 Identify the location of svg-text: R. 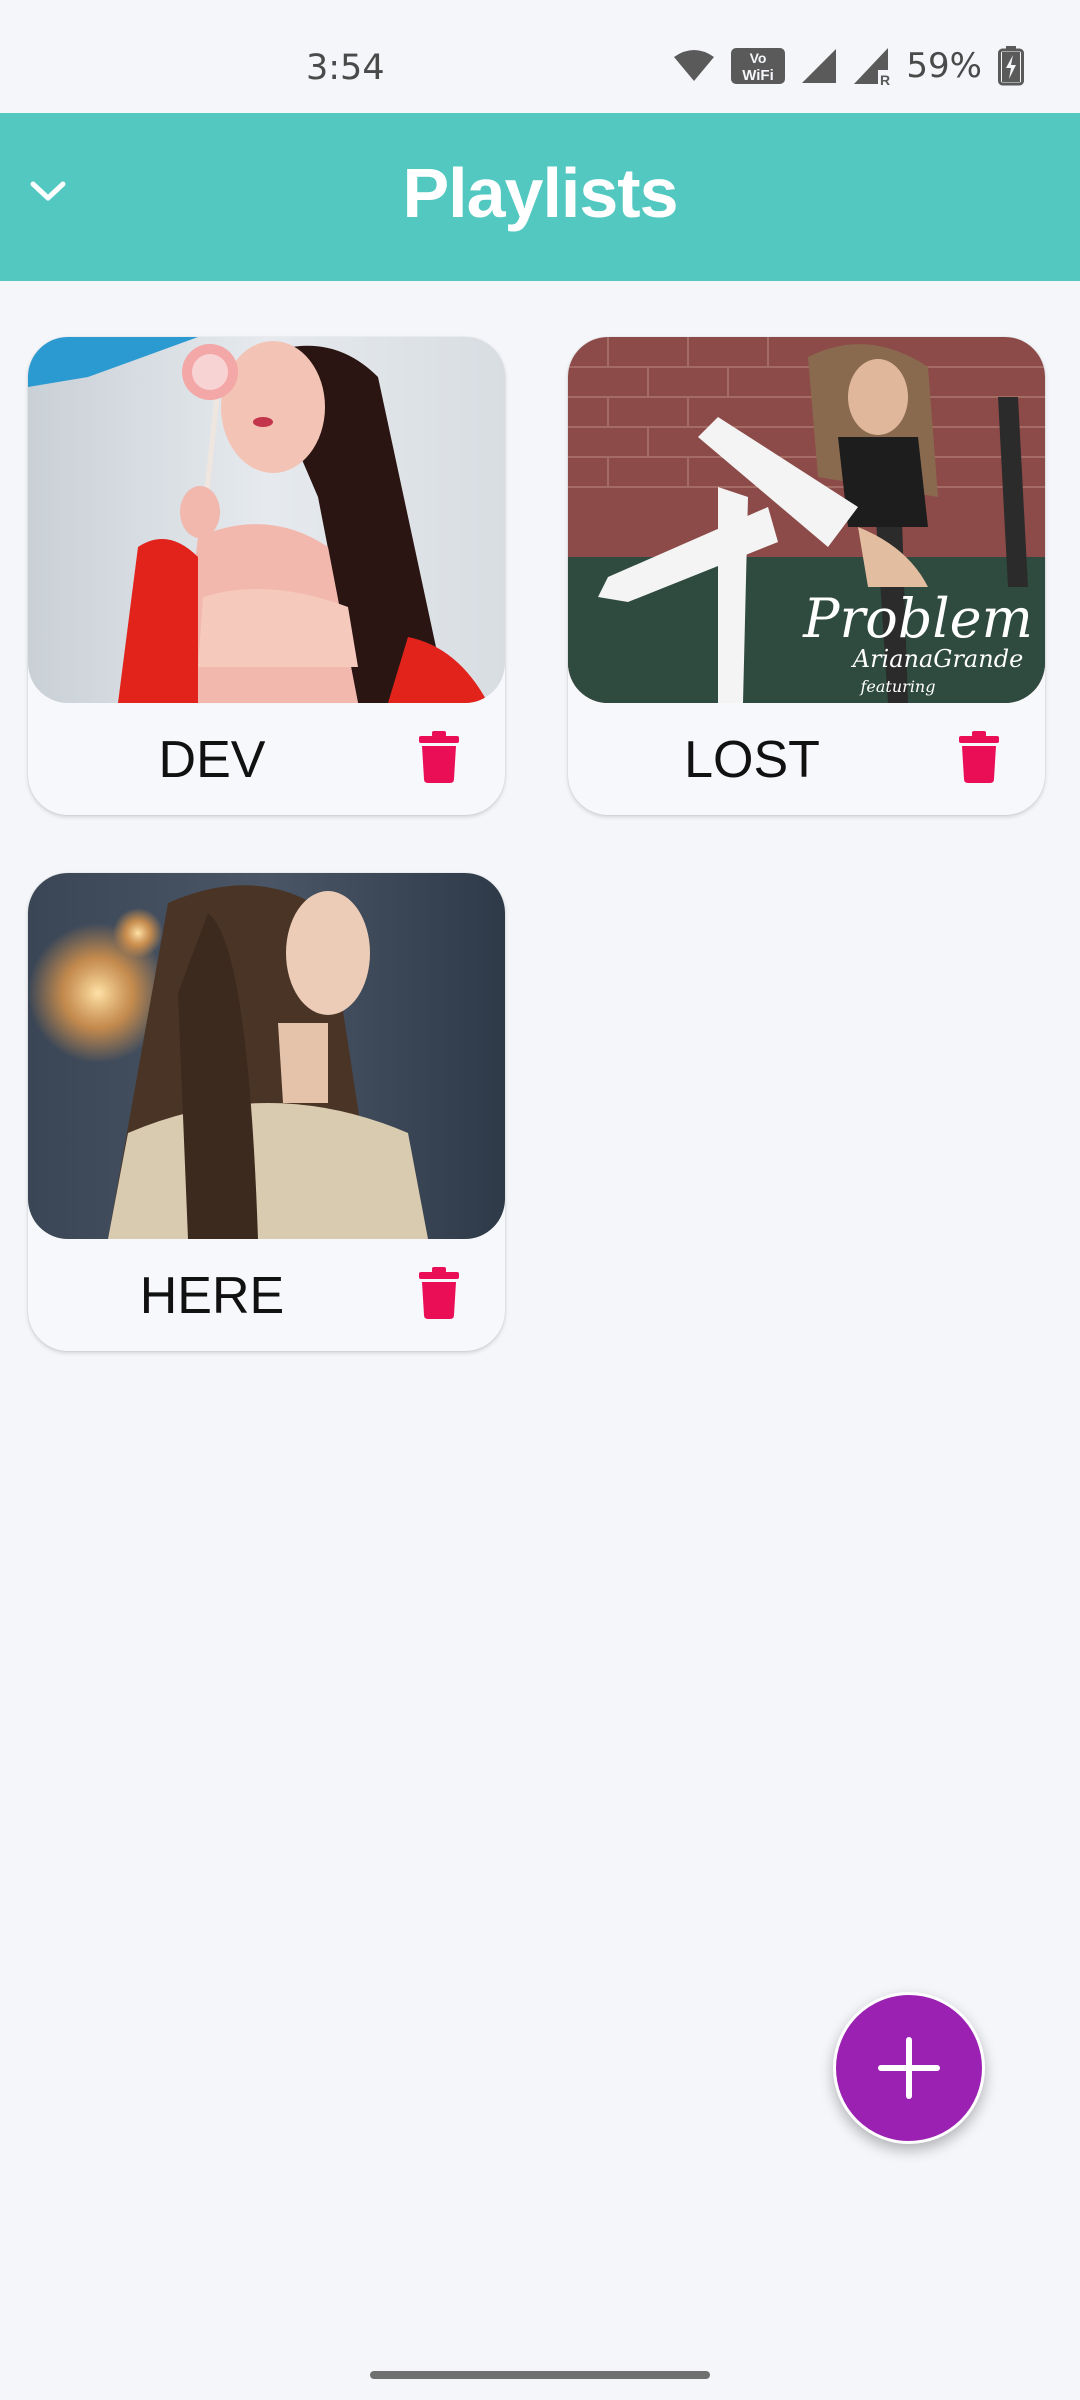
(885, 79).